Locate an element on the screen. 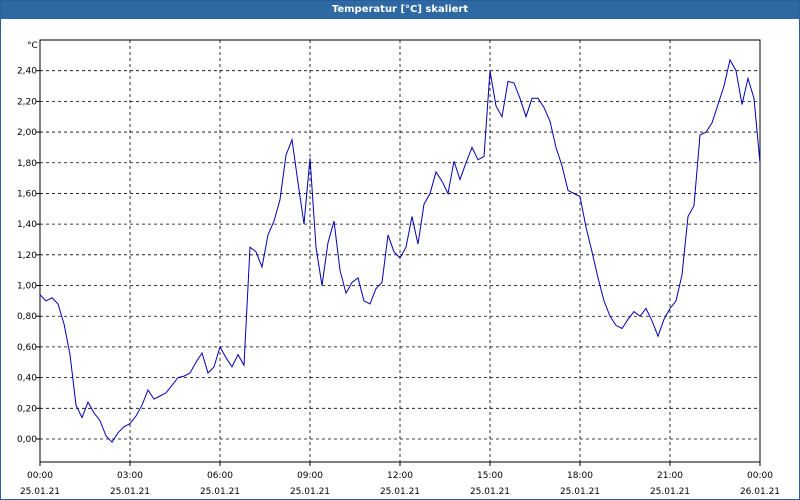 This screenshot has height=500, width=800. y-tick-label: 0,40 is located at coordinates (27, 379).